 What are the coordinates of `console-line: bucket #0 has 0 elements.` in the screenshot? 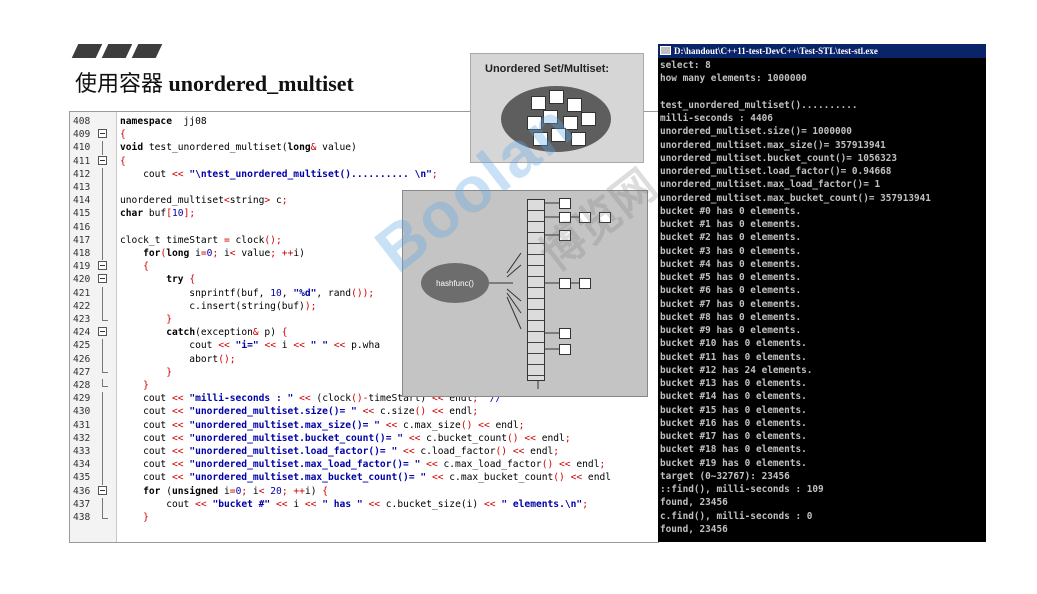 It's located at (731, 211).